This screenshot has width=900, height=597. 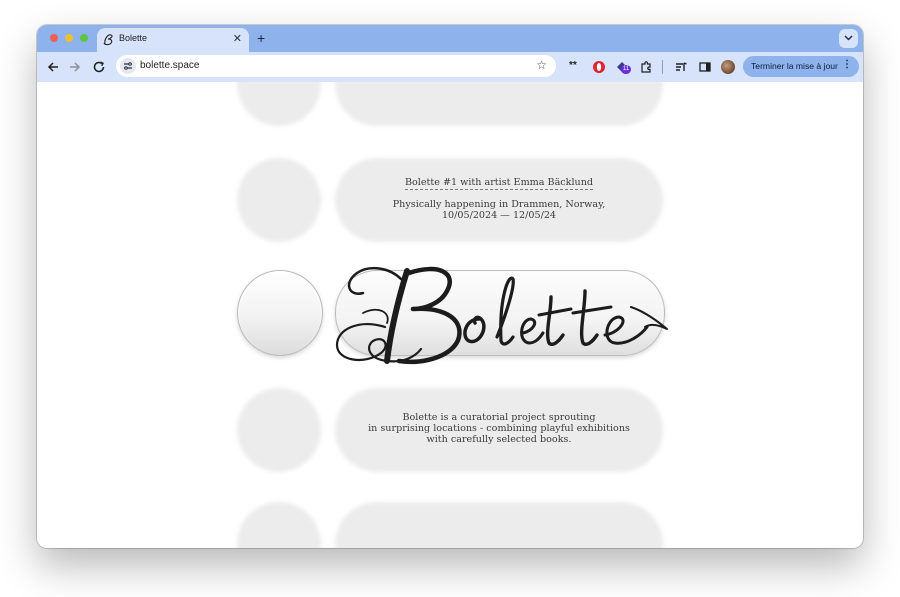 I want to click on bookmark-star-icon: ☆, so click(x=541, y=65).